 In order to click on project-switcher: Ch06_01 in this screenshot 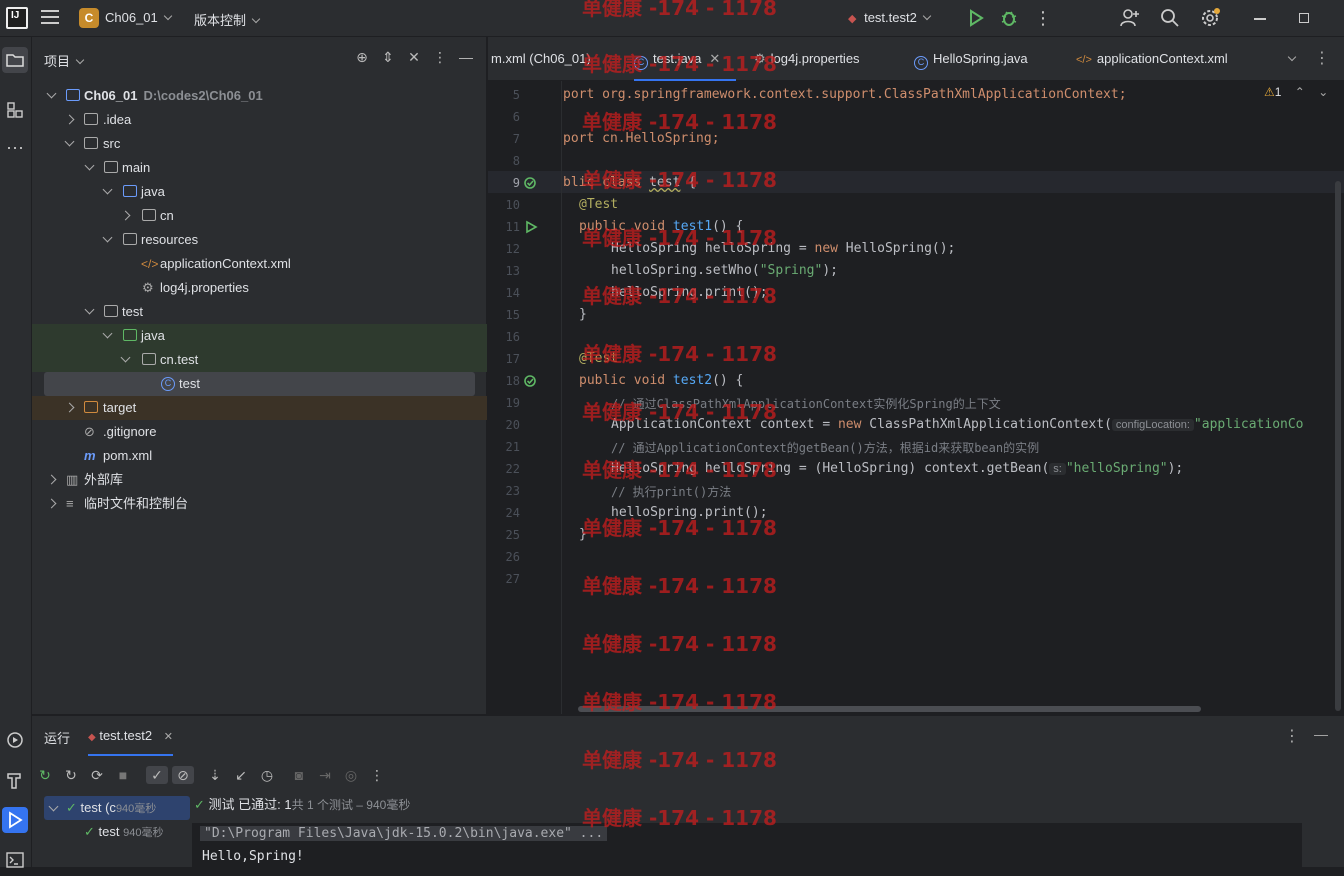, I will do `click(139, 17)`.